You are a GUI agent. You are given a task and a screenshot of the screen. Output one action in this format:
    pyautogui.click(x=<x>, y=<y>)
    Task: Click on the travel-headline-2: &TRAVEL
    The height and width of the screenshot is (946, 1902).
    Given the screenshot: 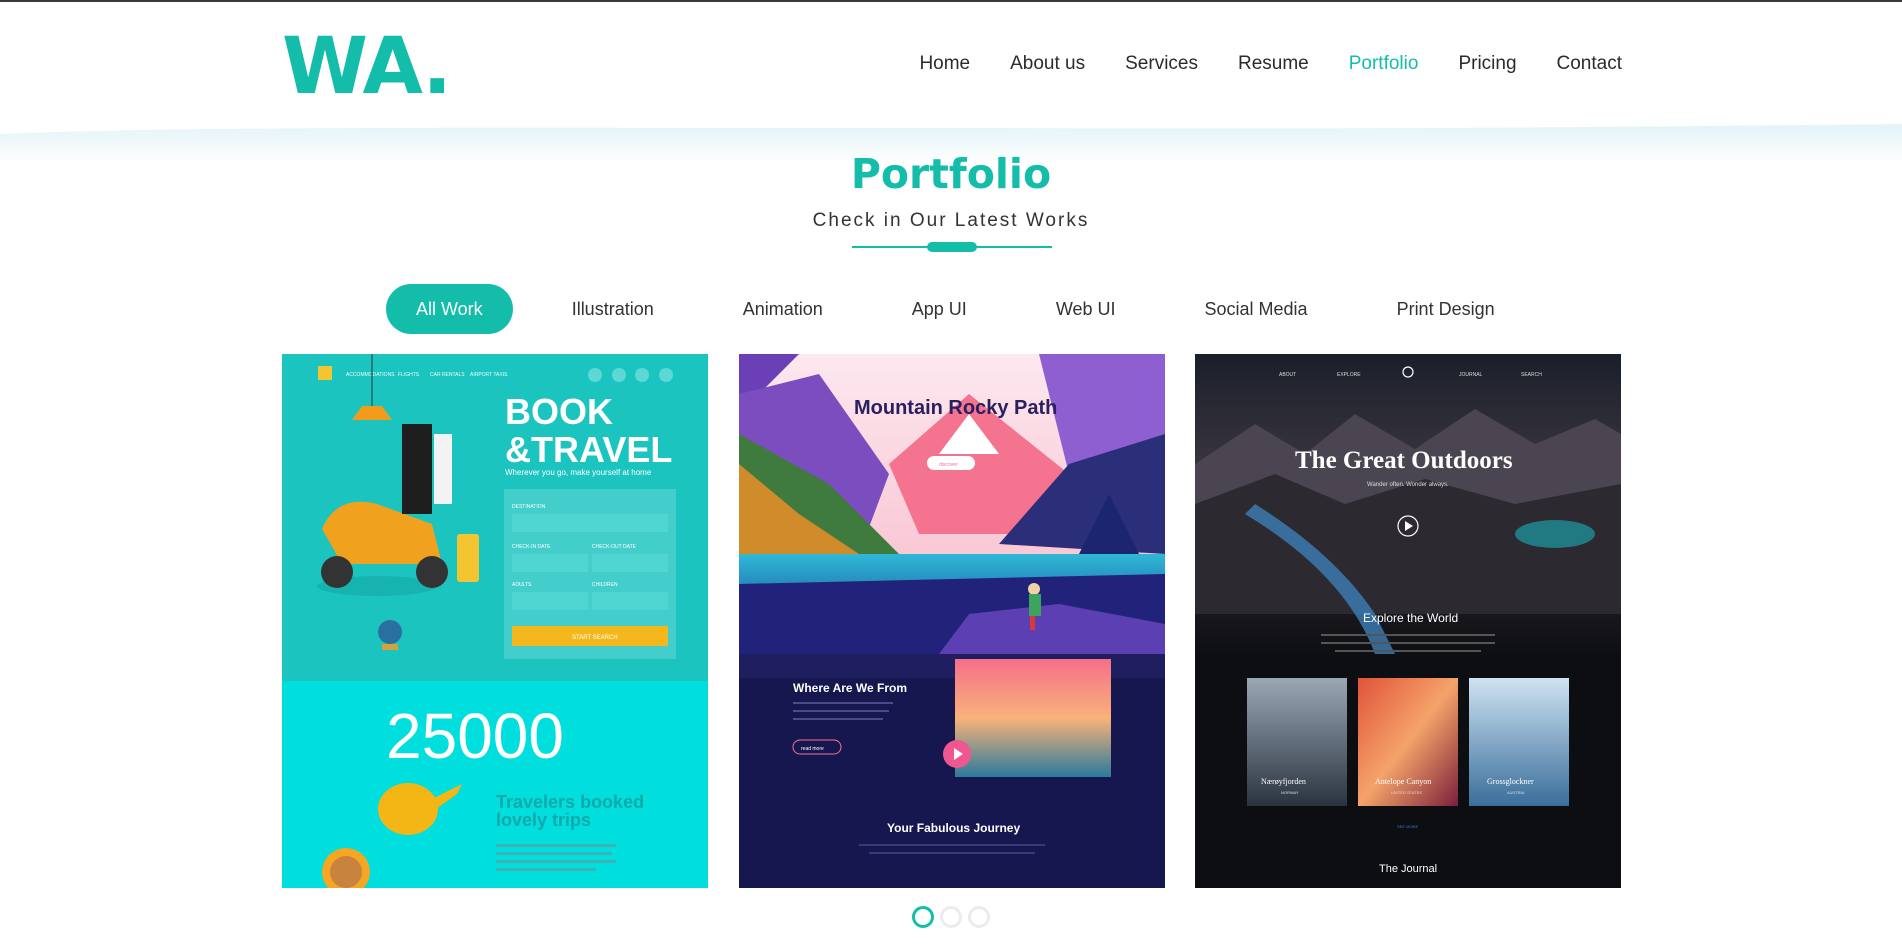 What is the action you would take?
    pyautogui.click(x=588, y=449)
    